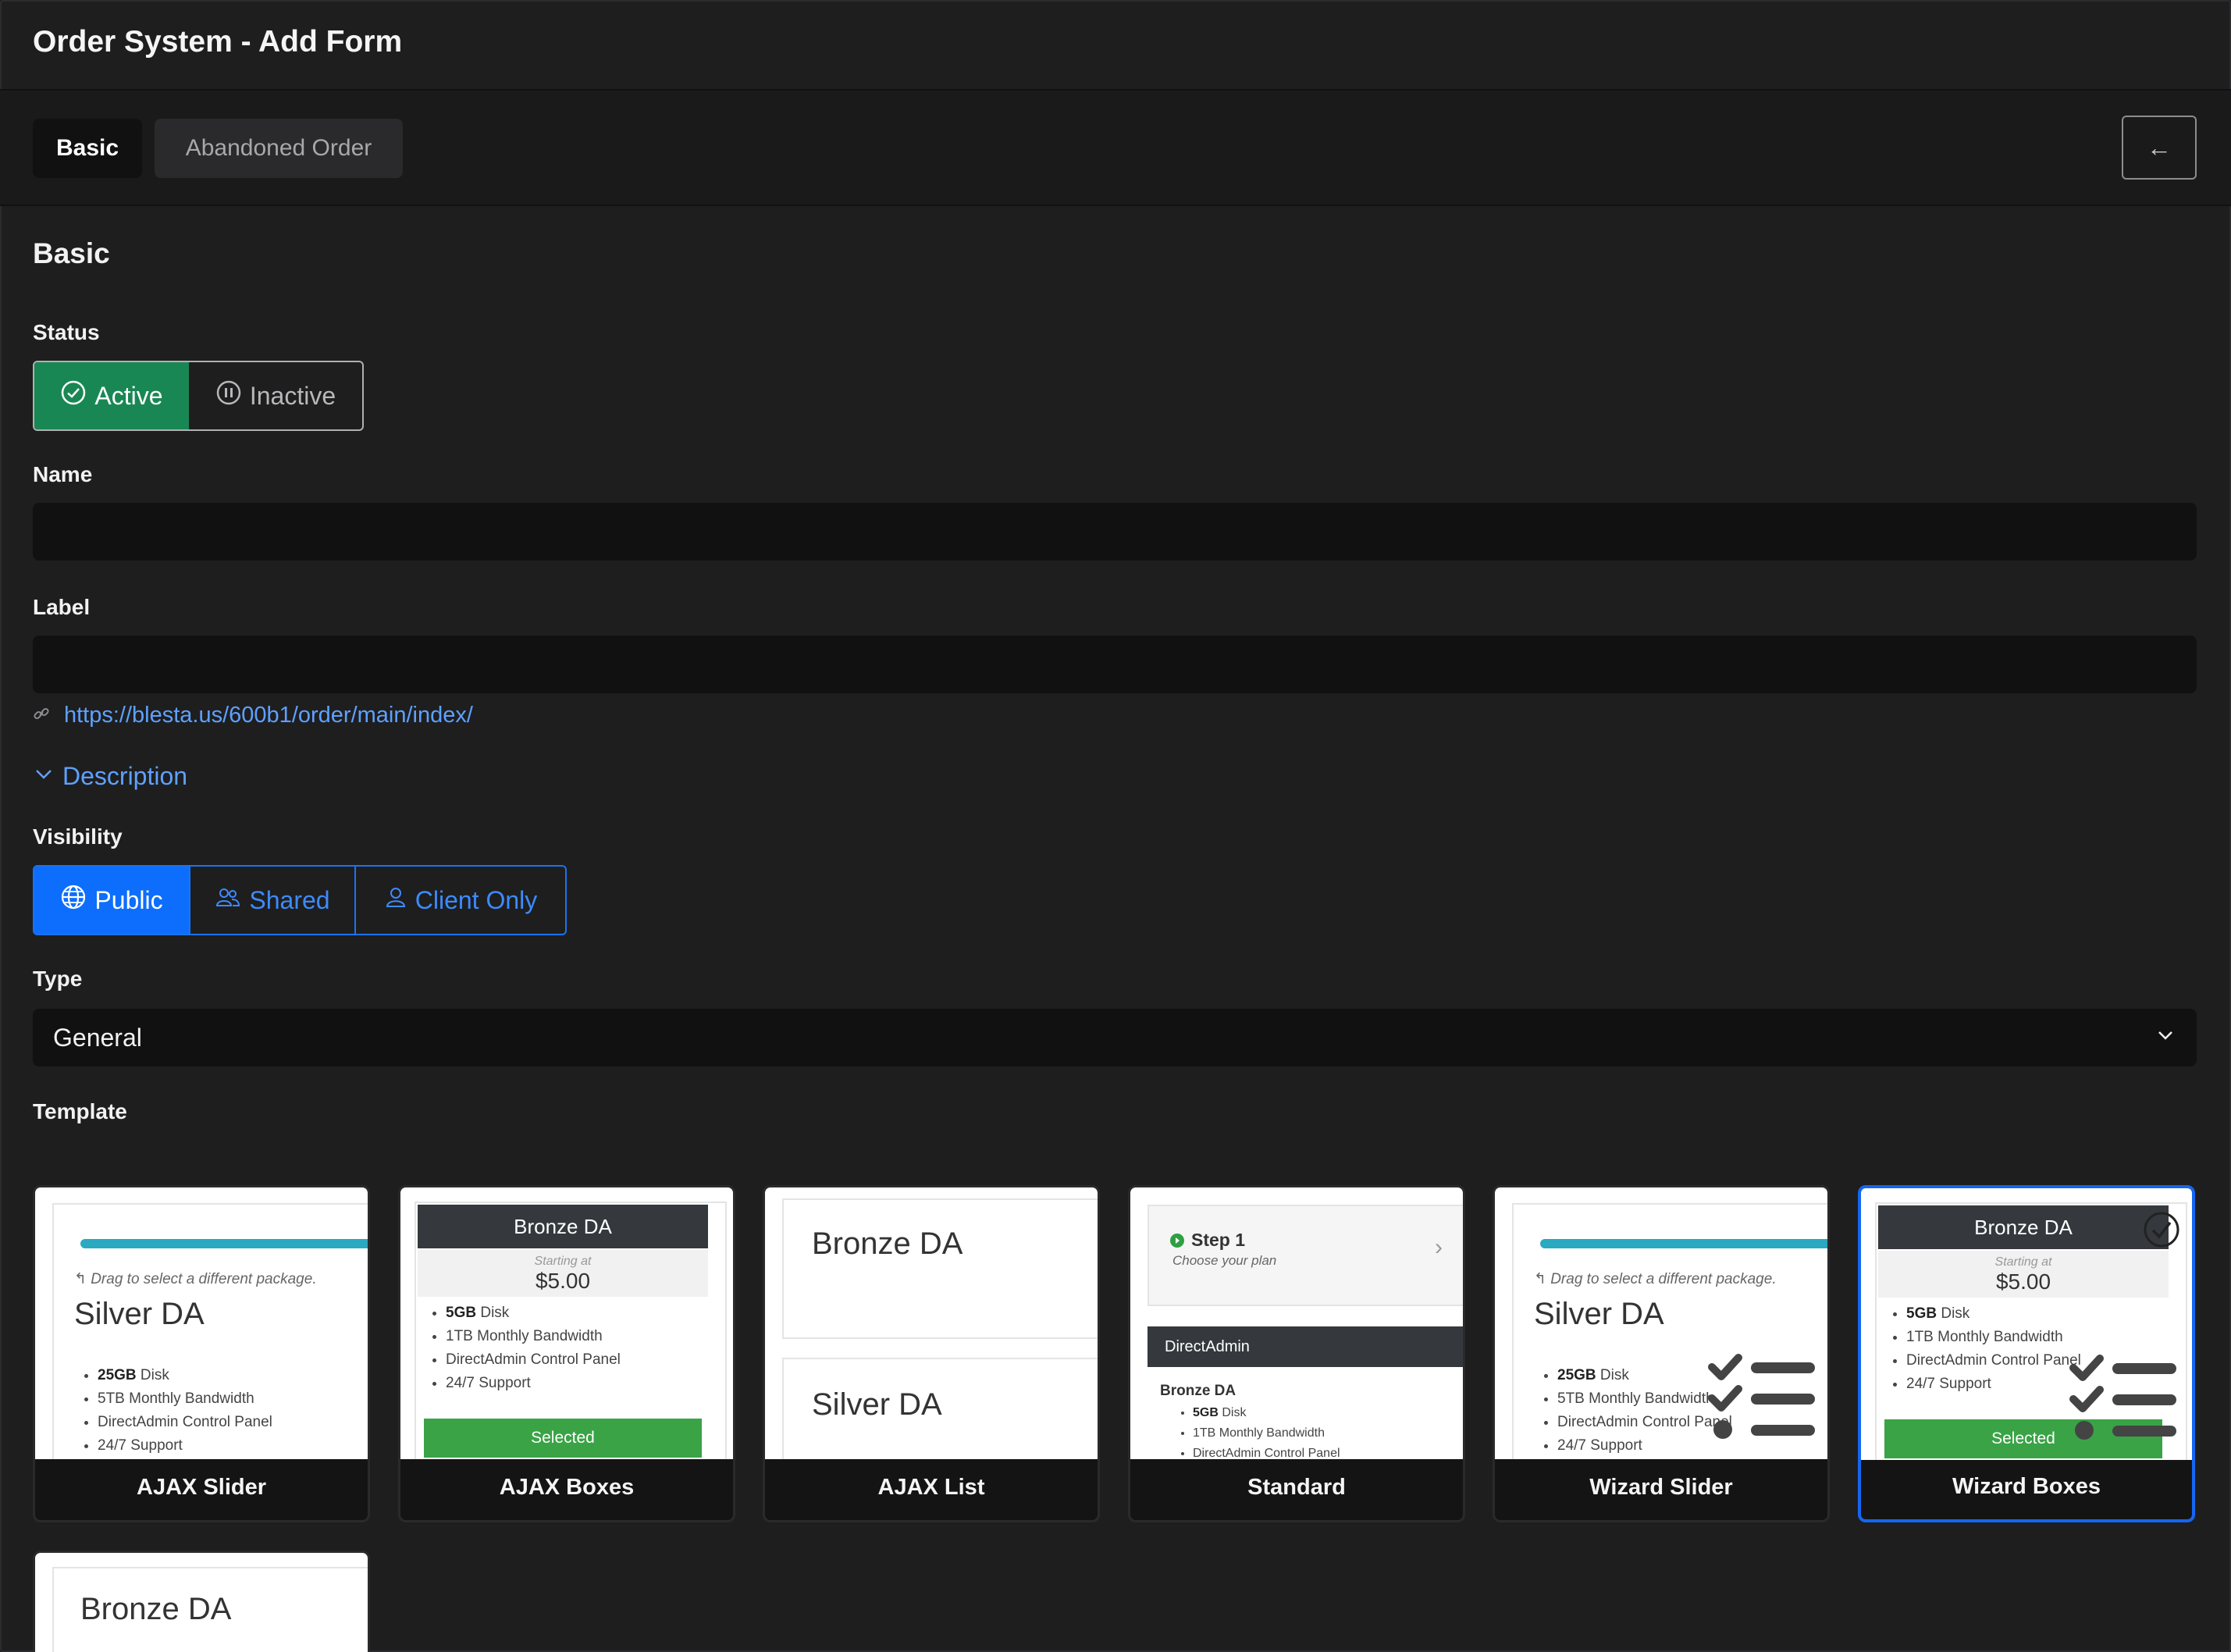  I want to click on link-icon, so click(41, 715).